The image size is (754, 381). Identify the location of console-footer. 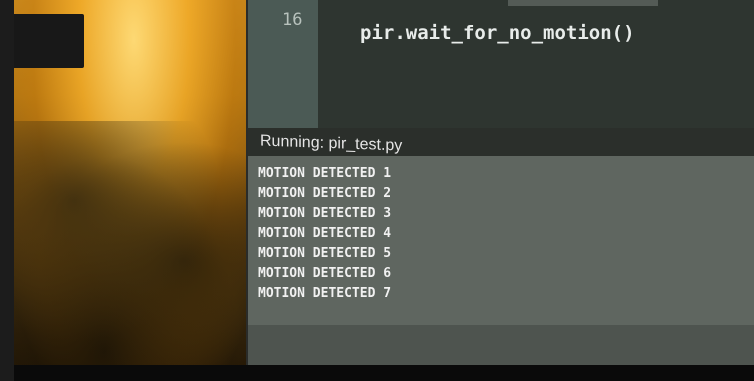
(501, 345).